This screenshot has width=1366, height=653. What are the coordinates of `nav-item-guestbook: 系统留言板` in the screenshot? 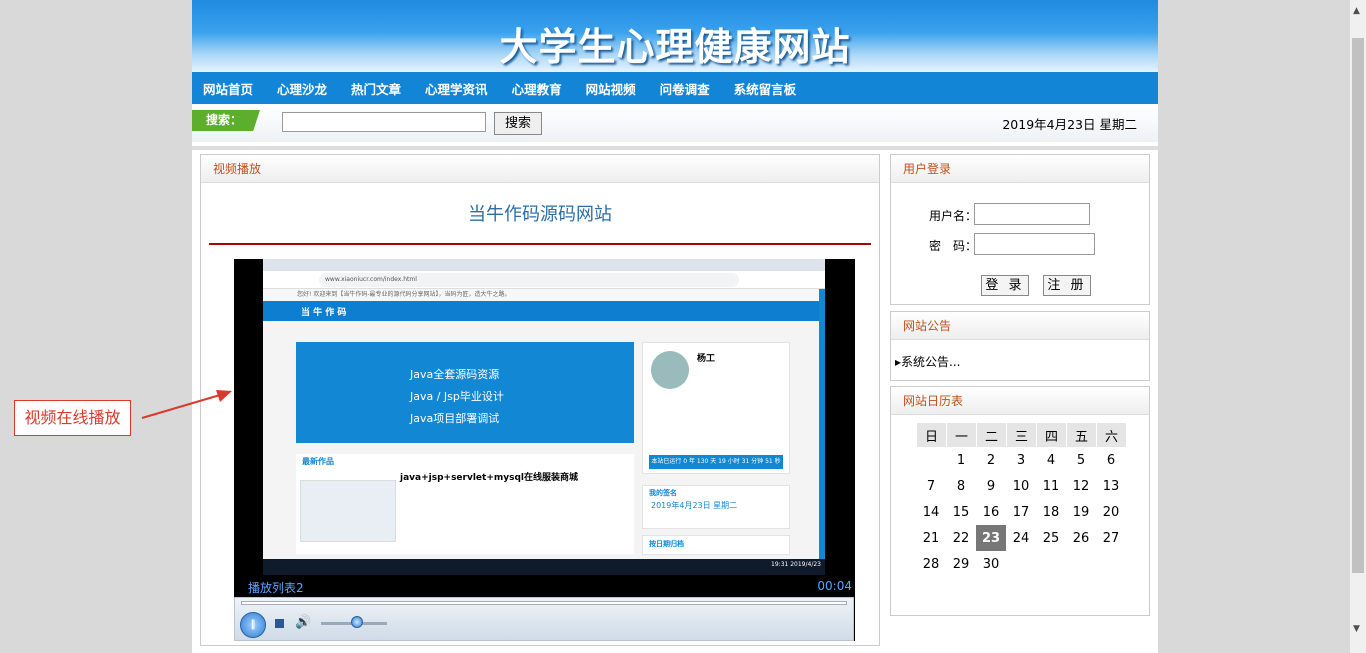 It's located at (765, 88).